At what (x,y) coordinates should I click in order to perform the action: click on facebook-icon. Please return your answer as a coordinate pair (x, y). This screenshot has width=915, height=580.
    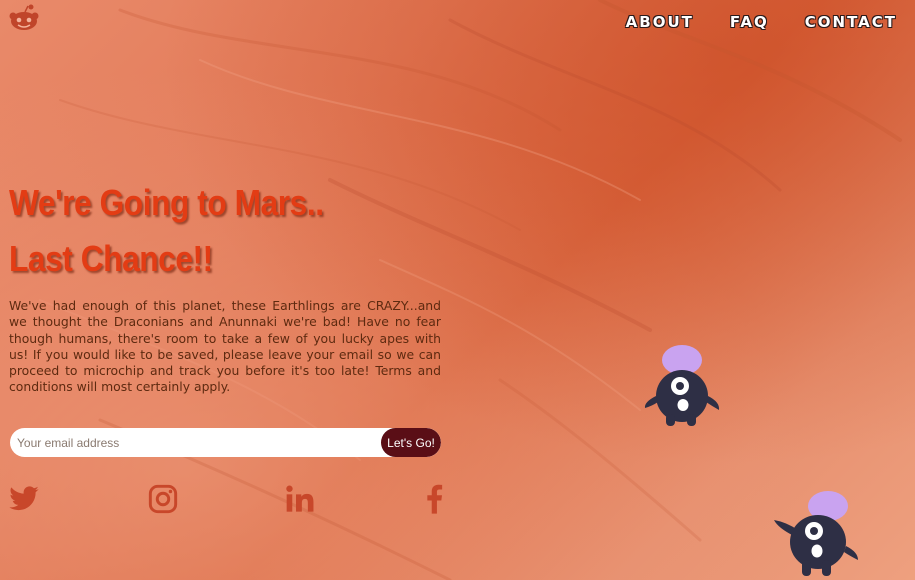
    Looking at the image, I should click on (434, 499).